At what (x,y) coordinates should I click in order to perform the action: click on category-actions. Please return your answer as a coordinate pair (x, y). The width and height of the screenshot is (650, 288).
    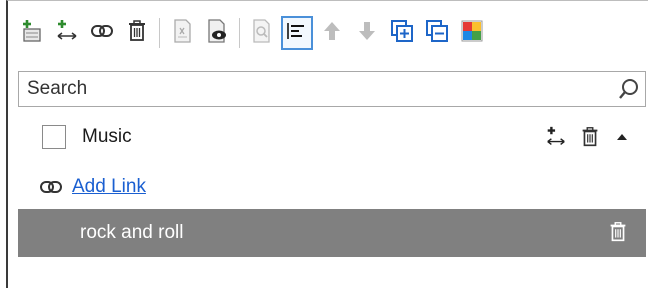
    Looking at the image, I should click on (583, 137).